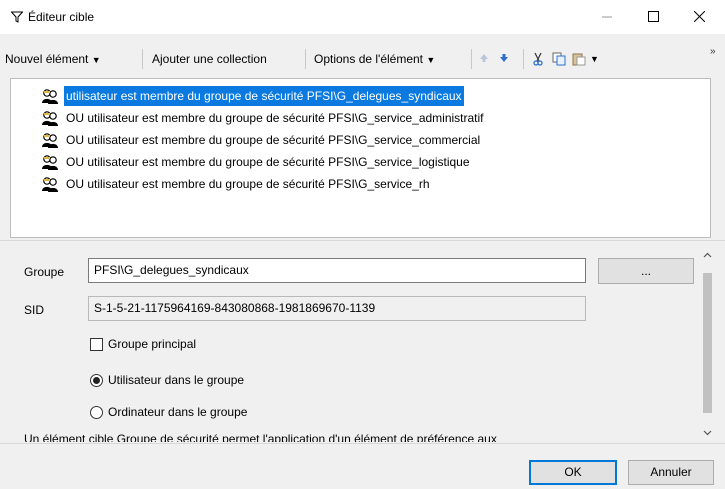 Image resolution: width=725 pixels, height=489 pixels. What do you see at coordinates (152, 344) in the screenshot?
I see `primary-group-label: Groupe principal` at bounding box center [152, 344].